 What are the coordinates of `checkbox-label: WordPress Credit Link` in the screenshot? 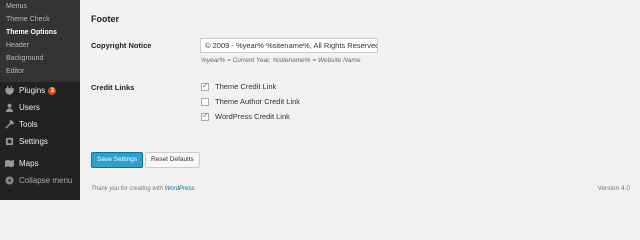 It's located at (252, 116).